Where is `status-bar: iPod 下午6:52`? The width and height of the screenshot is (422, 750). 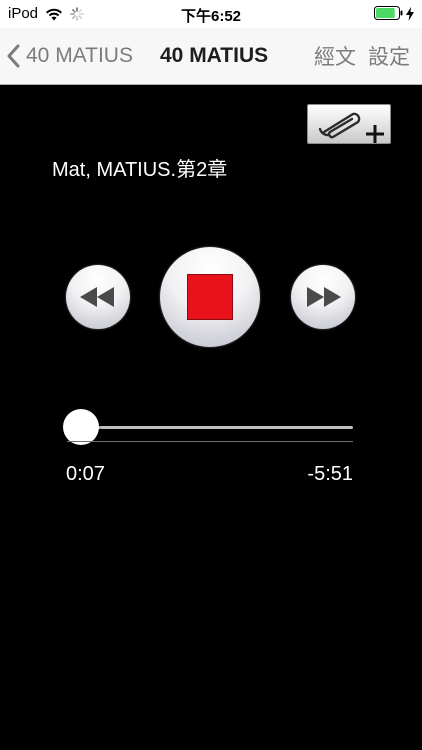
status-bar: iPod 下午6:52 is located at coordinates (211, 14).